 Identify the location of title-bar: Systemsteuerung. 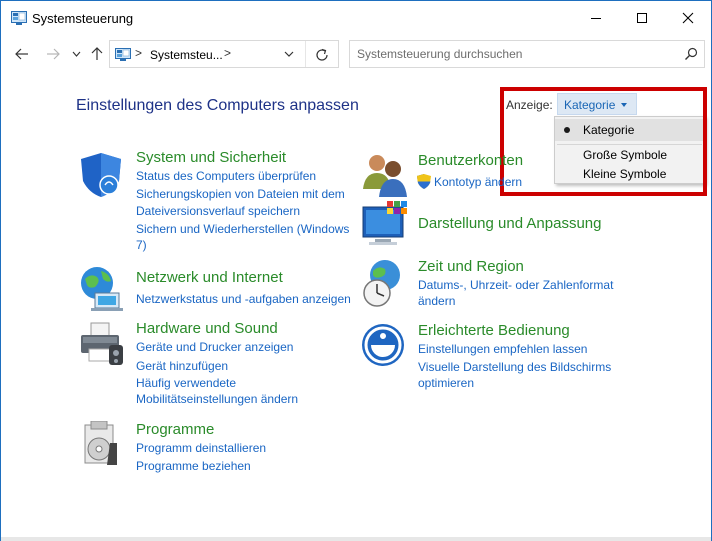
(356, 18).